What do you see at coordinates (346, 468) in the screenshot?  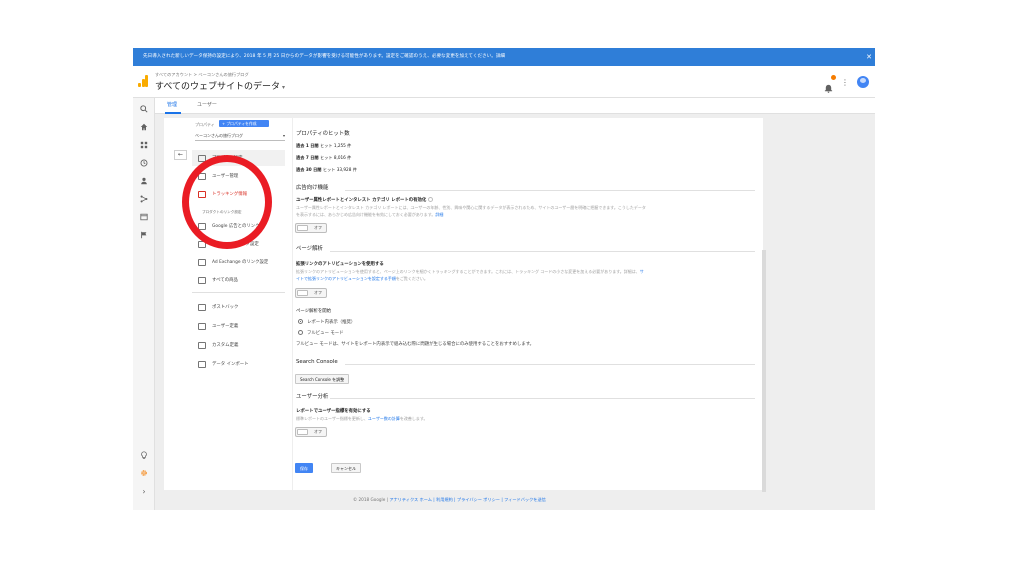 I see `cancel-button: キャンセル` at bounding box center [346, 468].